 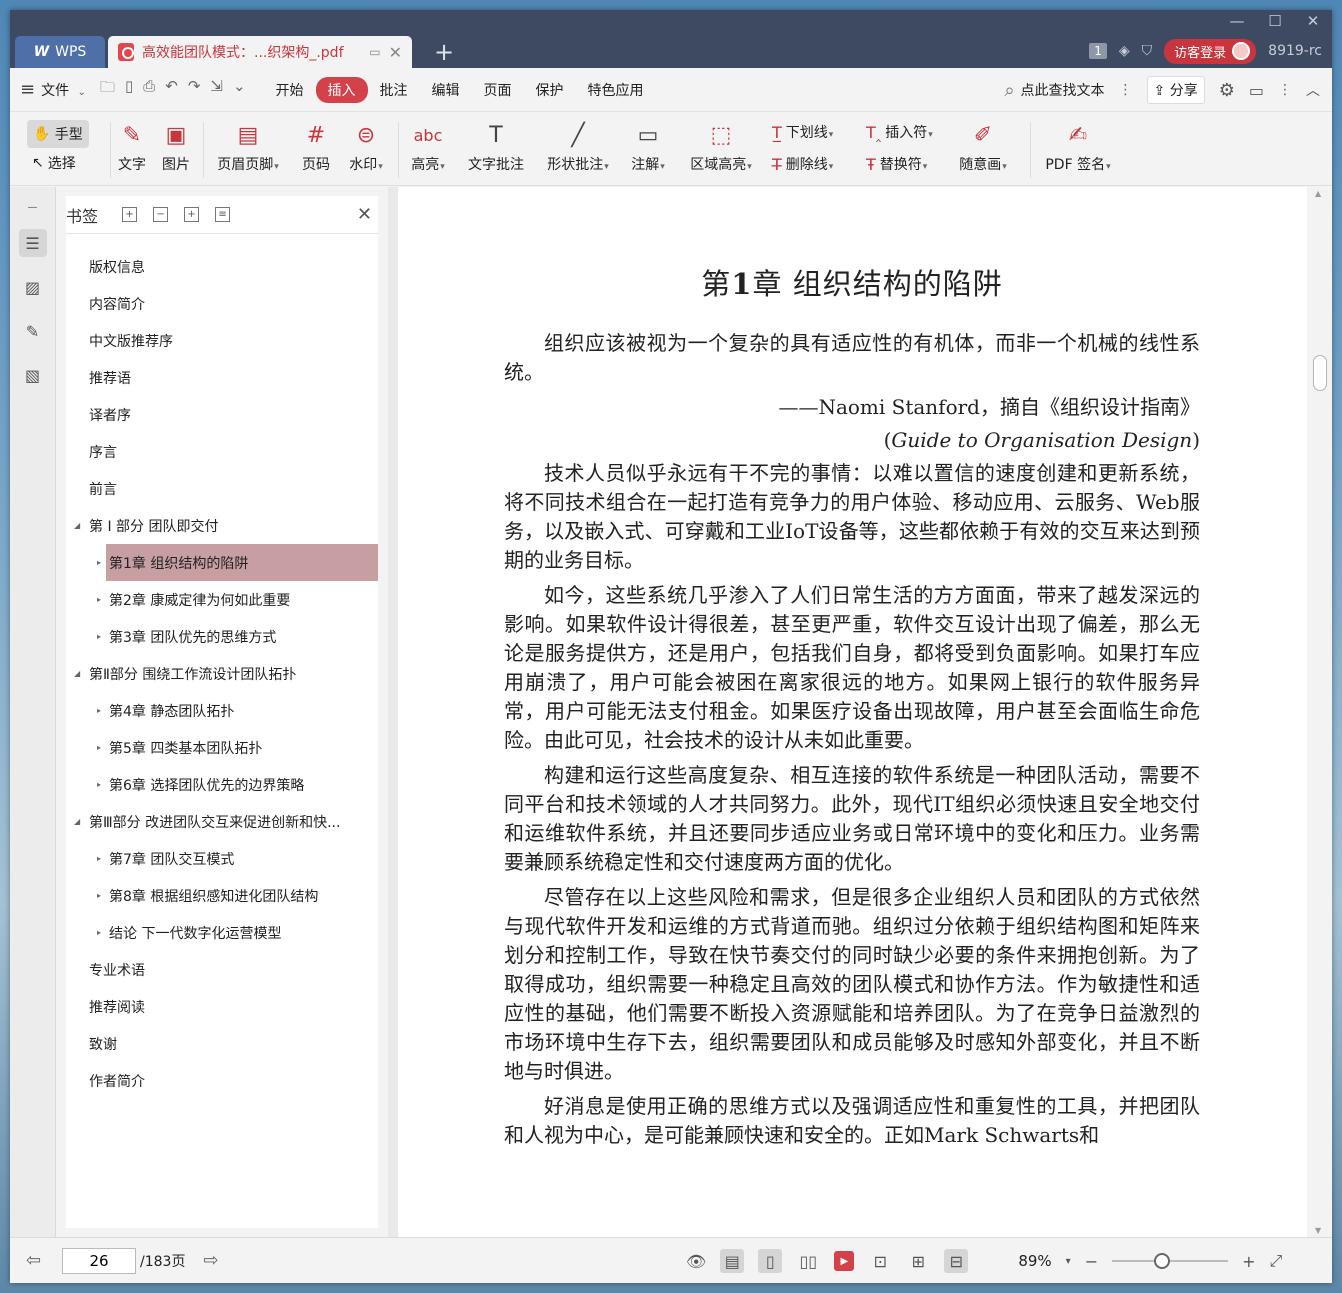 What do you see at coordinates (222, 710) in the screenshot?
I see `bookmark-item: ▸ 第4章 静态团队拓扑` at bounding box center [222, 710].